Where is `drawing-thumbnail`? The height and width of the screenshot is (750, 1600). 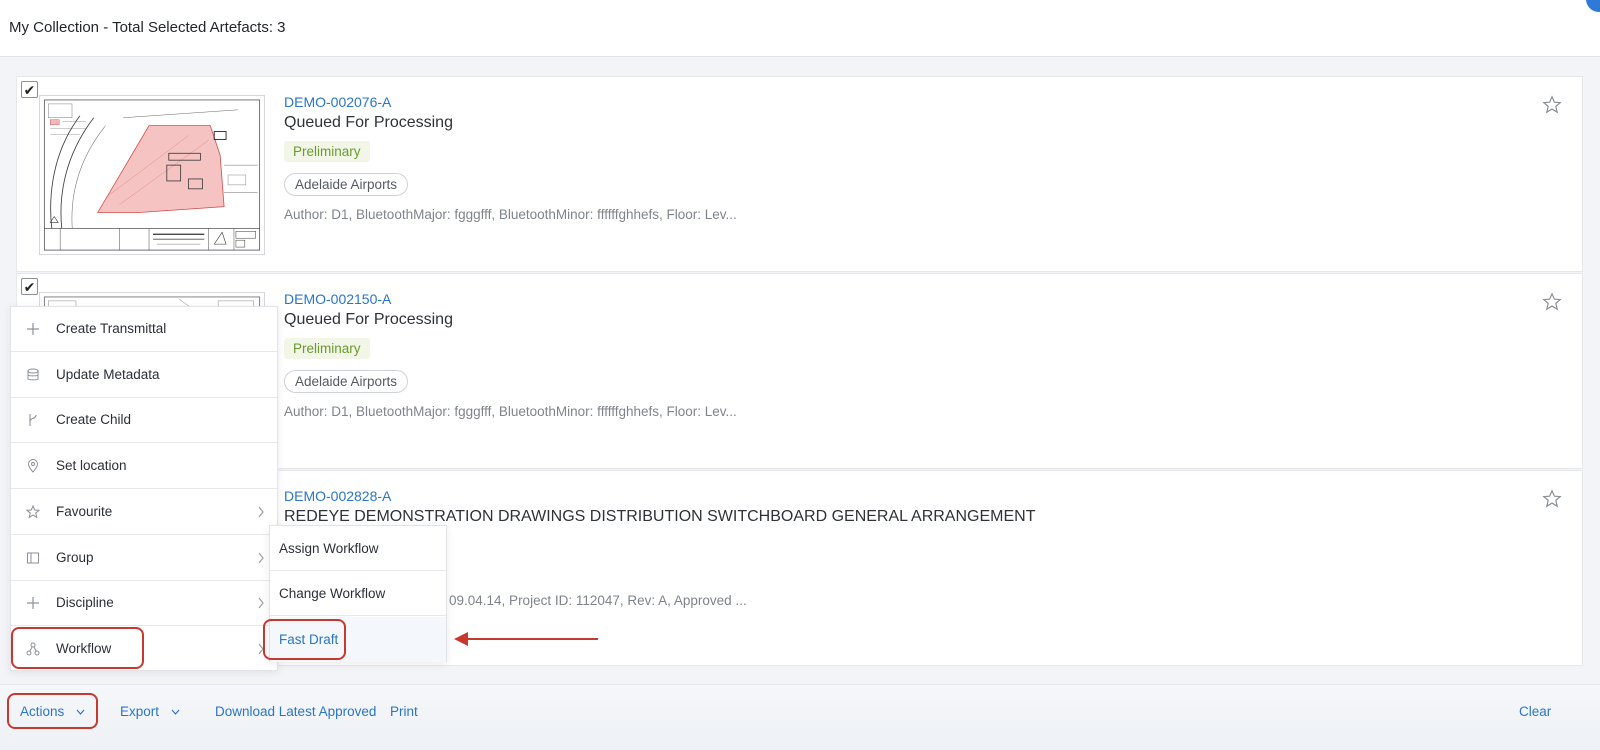 drawing-thumbnail is located at coordinates (152, 175).